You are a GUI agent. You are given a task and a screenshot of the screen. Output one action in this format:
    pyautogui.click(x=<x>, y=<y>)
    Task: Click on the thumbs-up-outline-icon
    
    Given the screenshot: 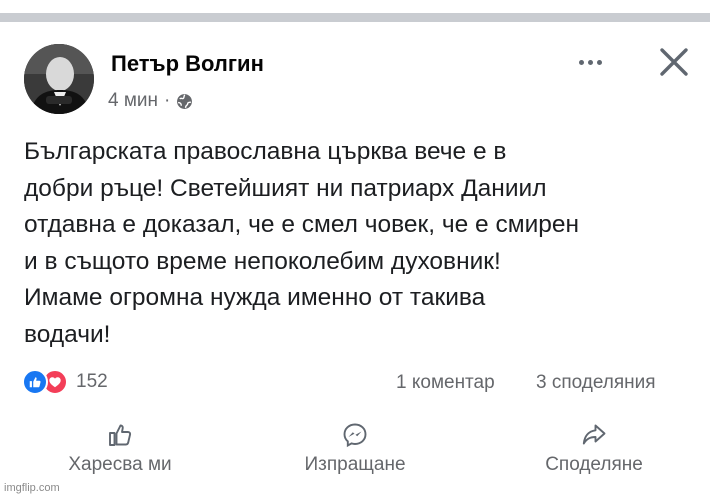 What is the action you would take?
    pyautogui.click(x=120, y=435)
    